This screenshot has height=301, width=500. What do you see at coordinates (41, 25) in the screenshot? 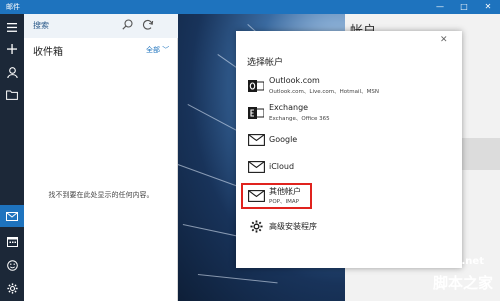
I see `search-input: 搜索` at bounding box center [41, 25].